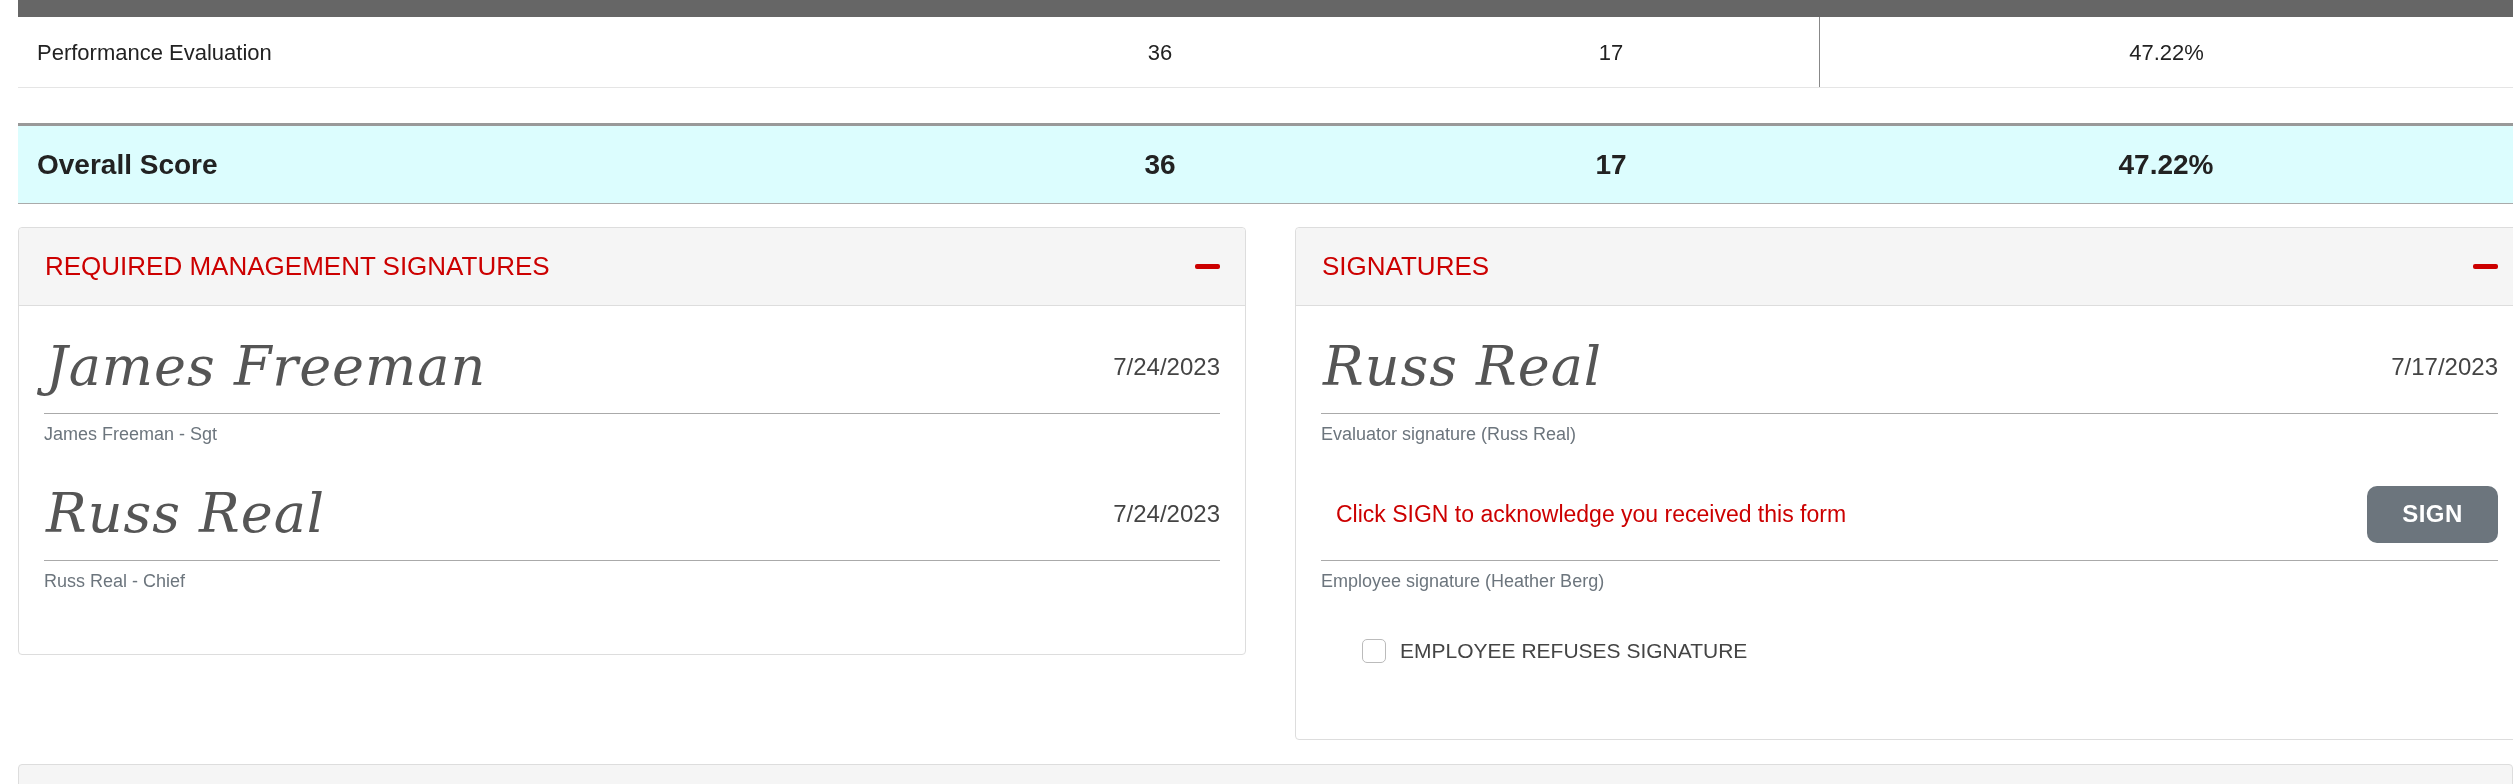 Image resolution: width=2513 pixels, height=784 pixels. I want to click on table-cell-text: 17, so click(1611, 52).